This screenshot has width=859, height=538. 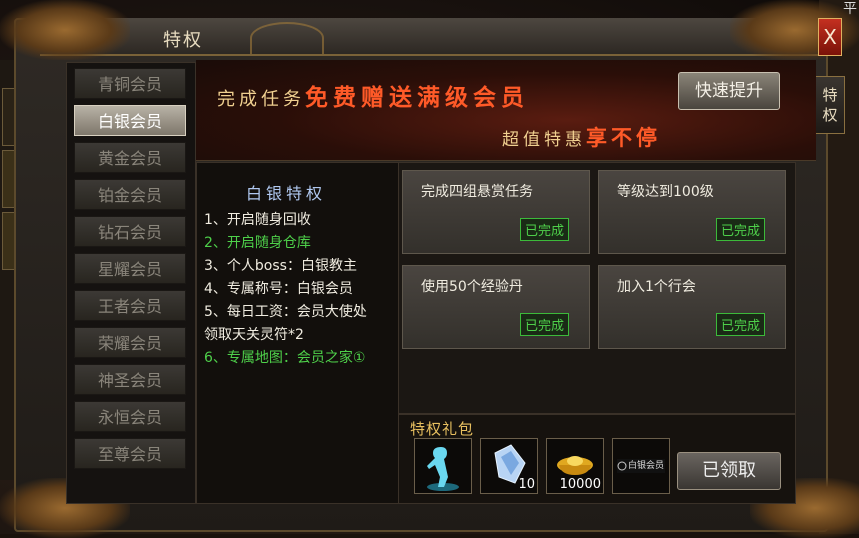 I want to click on gift-count: 10000, so click(x=580, y=484).